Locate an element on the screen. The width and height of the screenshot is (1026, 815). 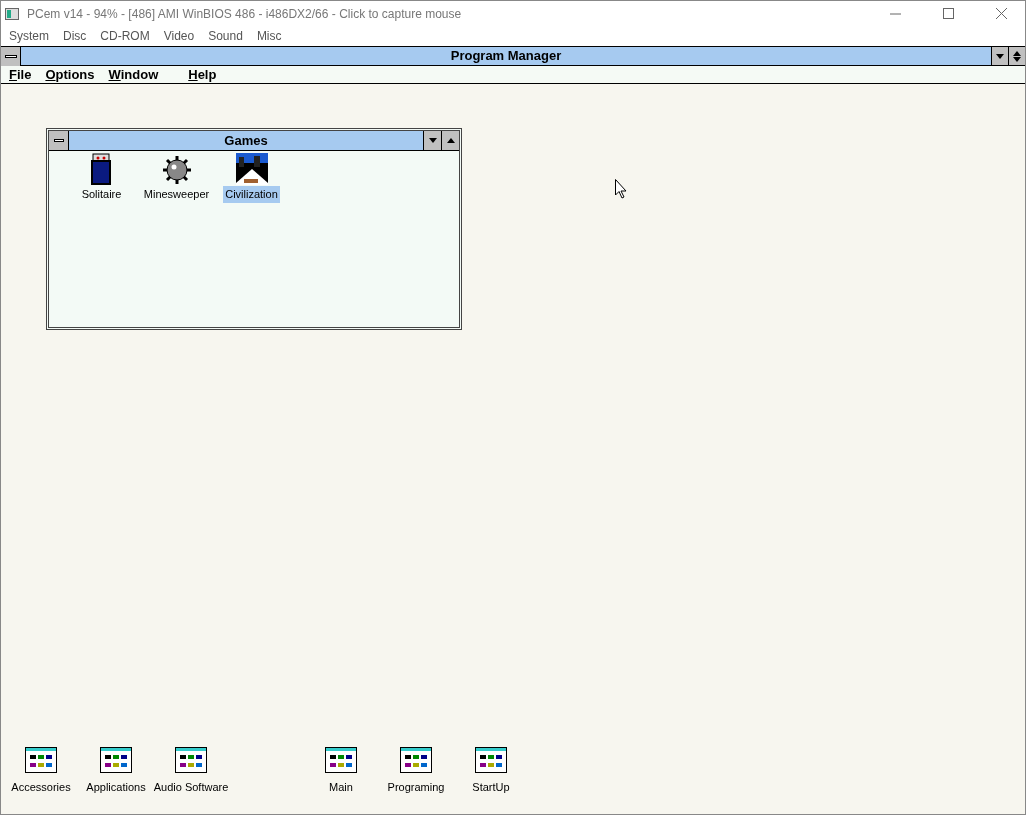
menu-item: CD-ROM is located at coordinates (125, 36).